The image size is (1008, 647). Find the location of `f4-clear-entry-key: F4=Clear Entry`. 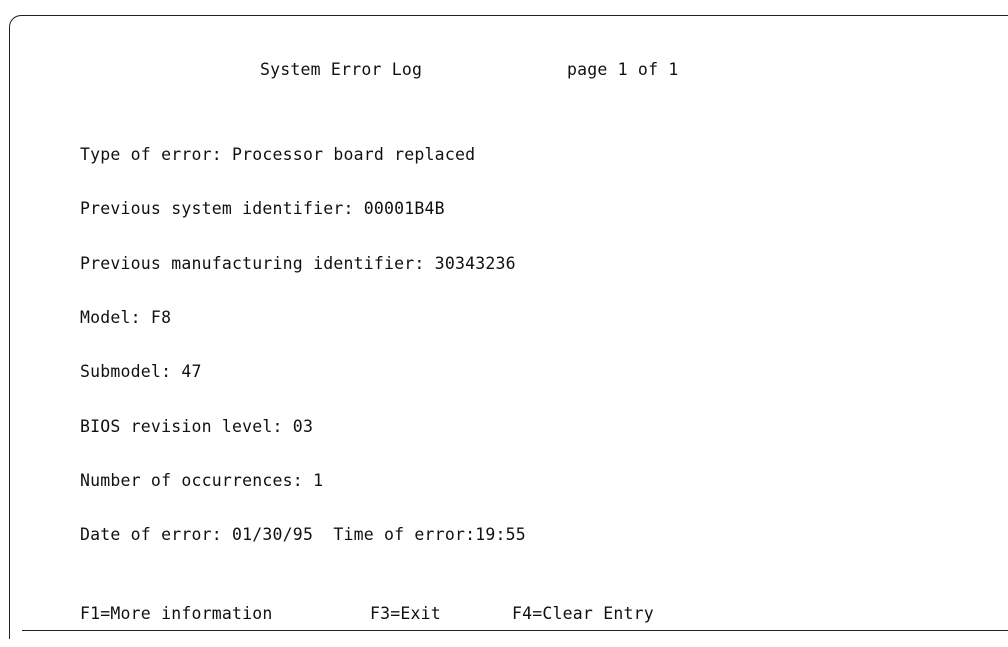

f4-clear-entry-key: F4=Clear Entry is located at coordinates (583, 614).